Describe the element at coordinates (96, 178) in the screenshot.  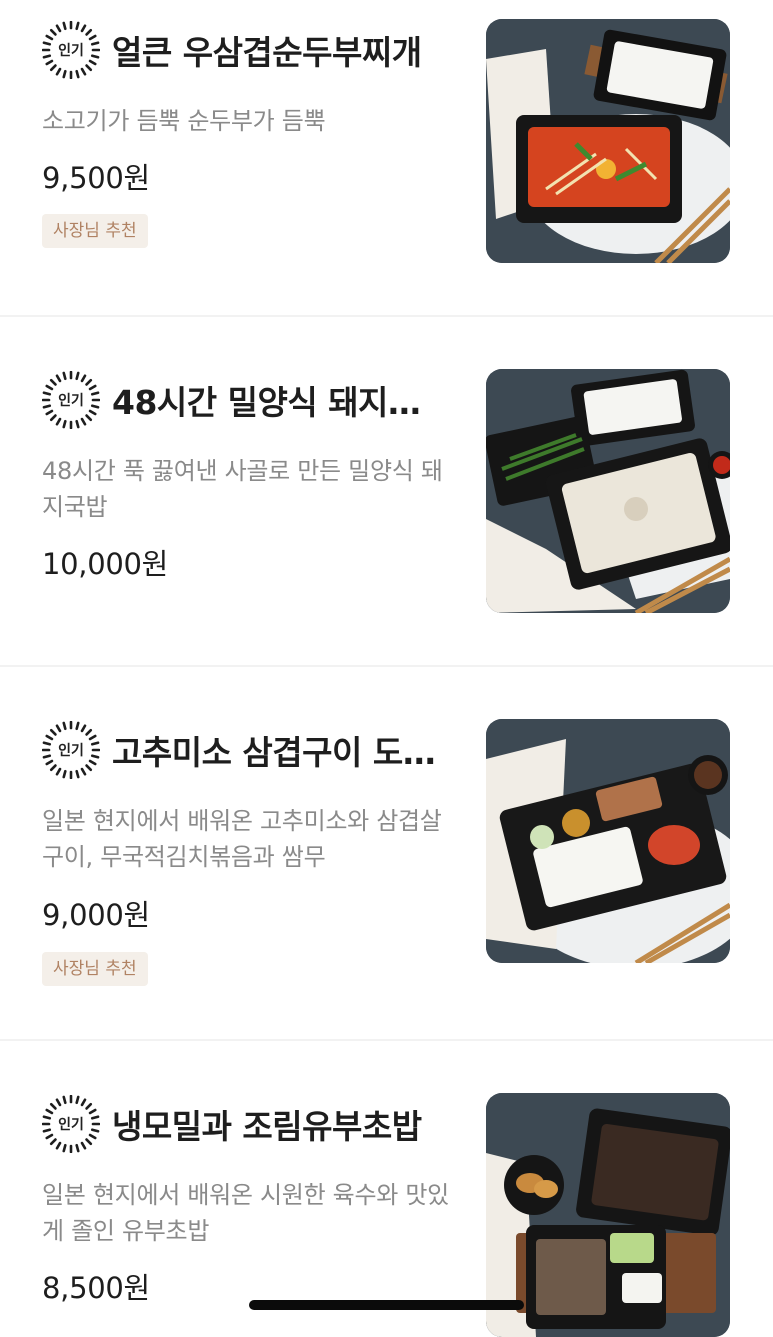
I see `item-price: 9,500원` at that location.